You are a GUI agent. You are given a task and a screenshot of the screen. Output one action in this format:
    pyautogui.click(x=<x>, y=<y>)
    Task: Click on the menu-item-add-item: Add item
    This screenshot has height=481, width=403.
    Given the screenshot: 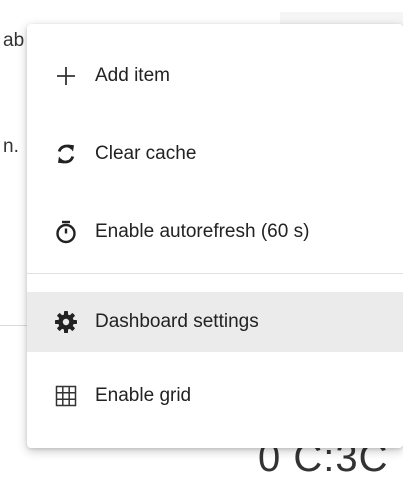 What is the action you would take?
    pyautogui.click(x=215, y=76)
    